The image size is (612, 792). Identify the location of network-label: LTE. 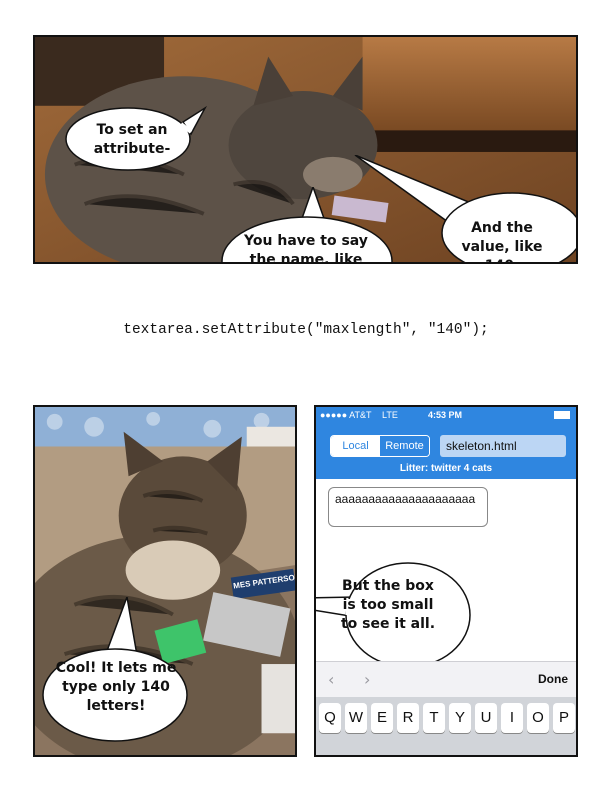
(390, 415).